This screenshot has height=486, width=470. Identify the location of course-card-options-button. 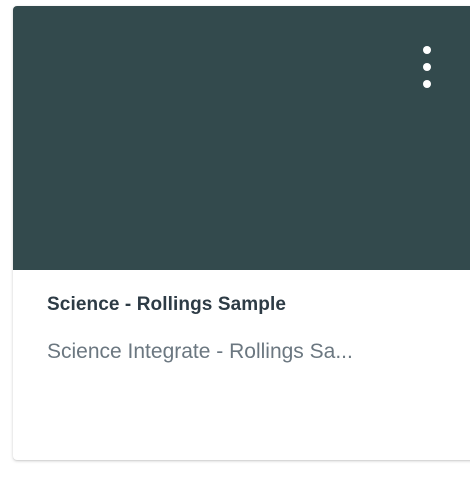
(427, 67).